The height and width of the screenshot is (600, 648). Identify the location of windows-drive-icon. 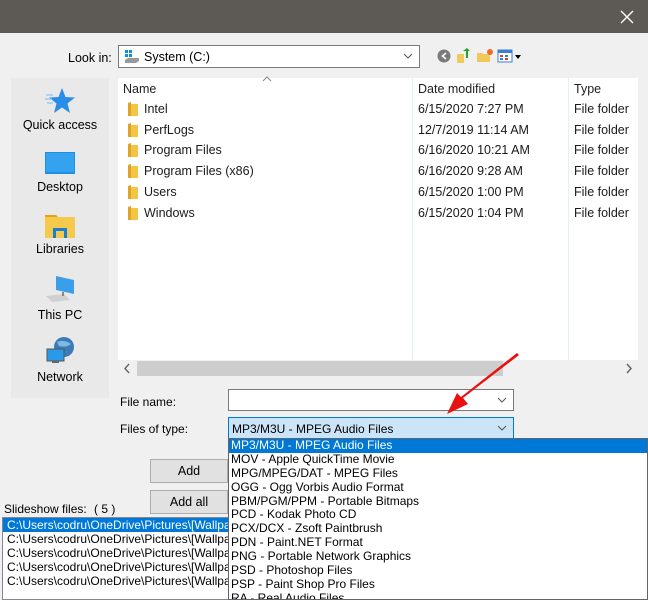
(132, 56).